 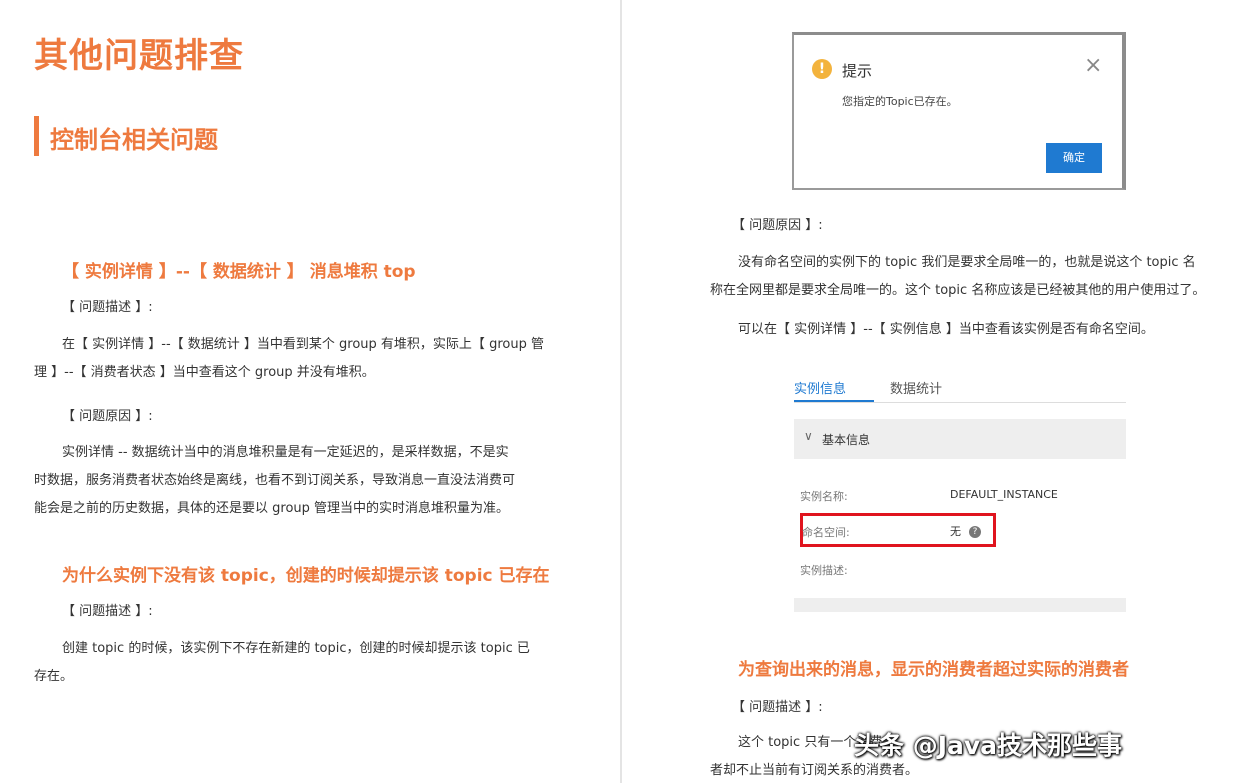 I want to click on tab-data-stats: 数据统计, so click(x=916, y=387).